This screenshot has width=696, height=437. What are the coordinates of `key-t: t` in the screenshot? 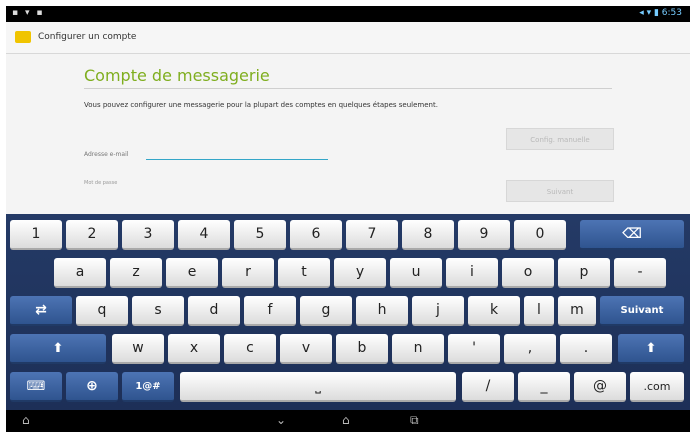 It's located at (304, 273).